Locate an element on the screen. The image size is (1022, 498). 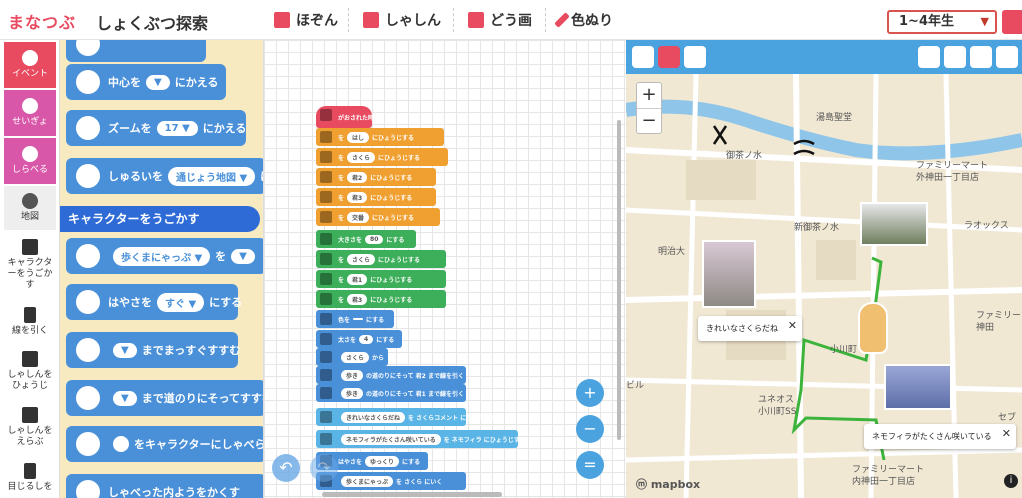
grade-select: 1~4年生 ▼ is located at coordinates (942, 22).